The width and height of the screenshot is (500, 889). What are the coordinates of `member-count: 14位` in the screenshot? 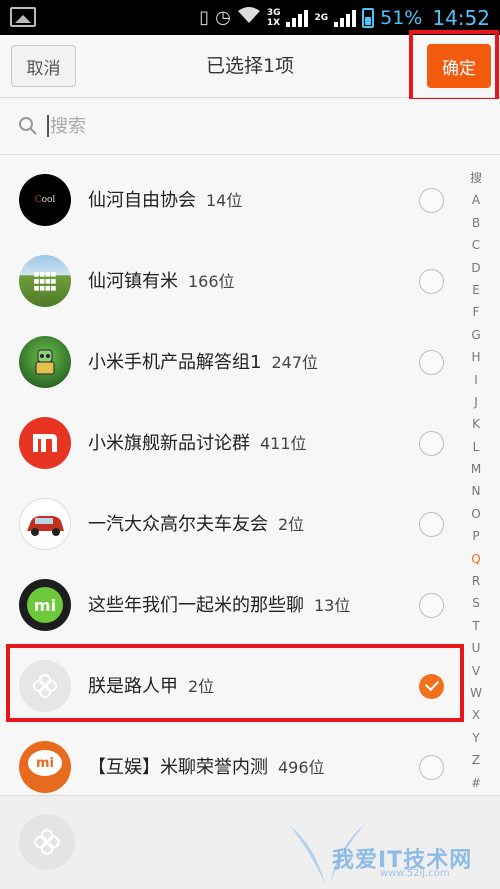 It's located at (224, 200).